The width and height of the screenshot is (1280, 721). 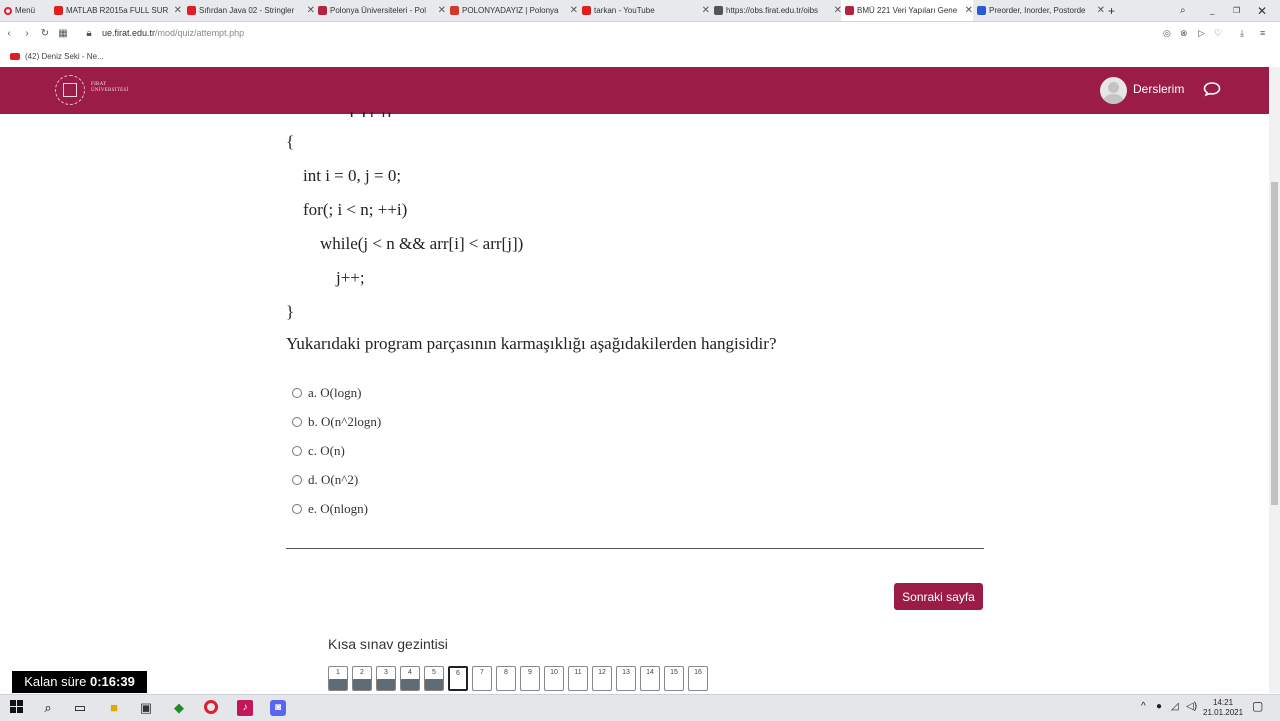 I want to click on minimize-button: _, so click(x=1216, y=10).